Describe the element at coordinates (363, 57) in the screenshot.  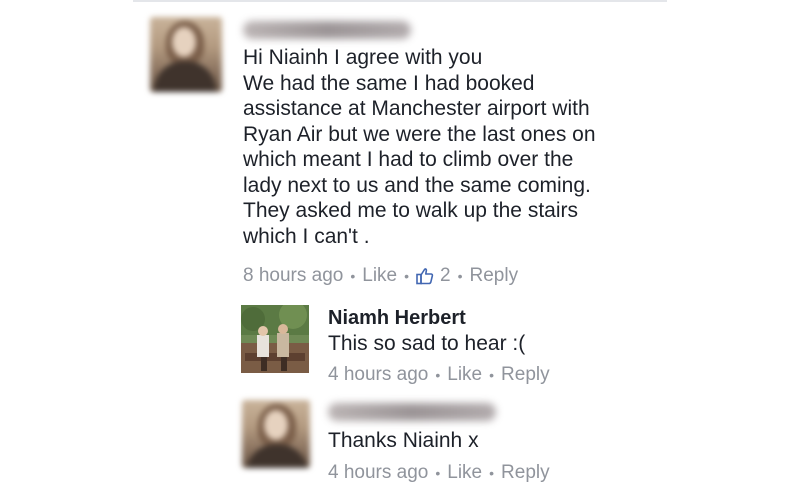
I see `comment-line: Hi Niainh I agree with you` at that location.